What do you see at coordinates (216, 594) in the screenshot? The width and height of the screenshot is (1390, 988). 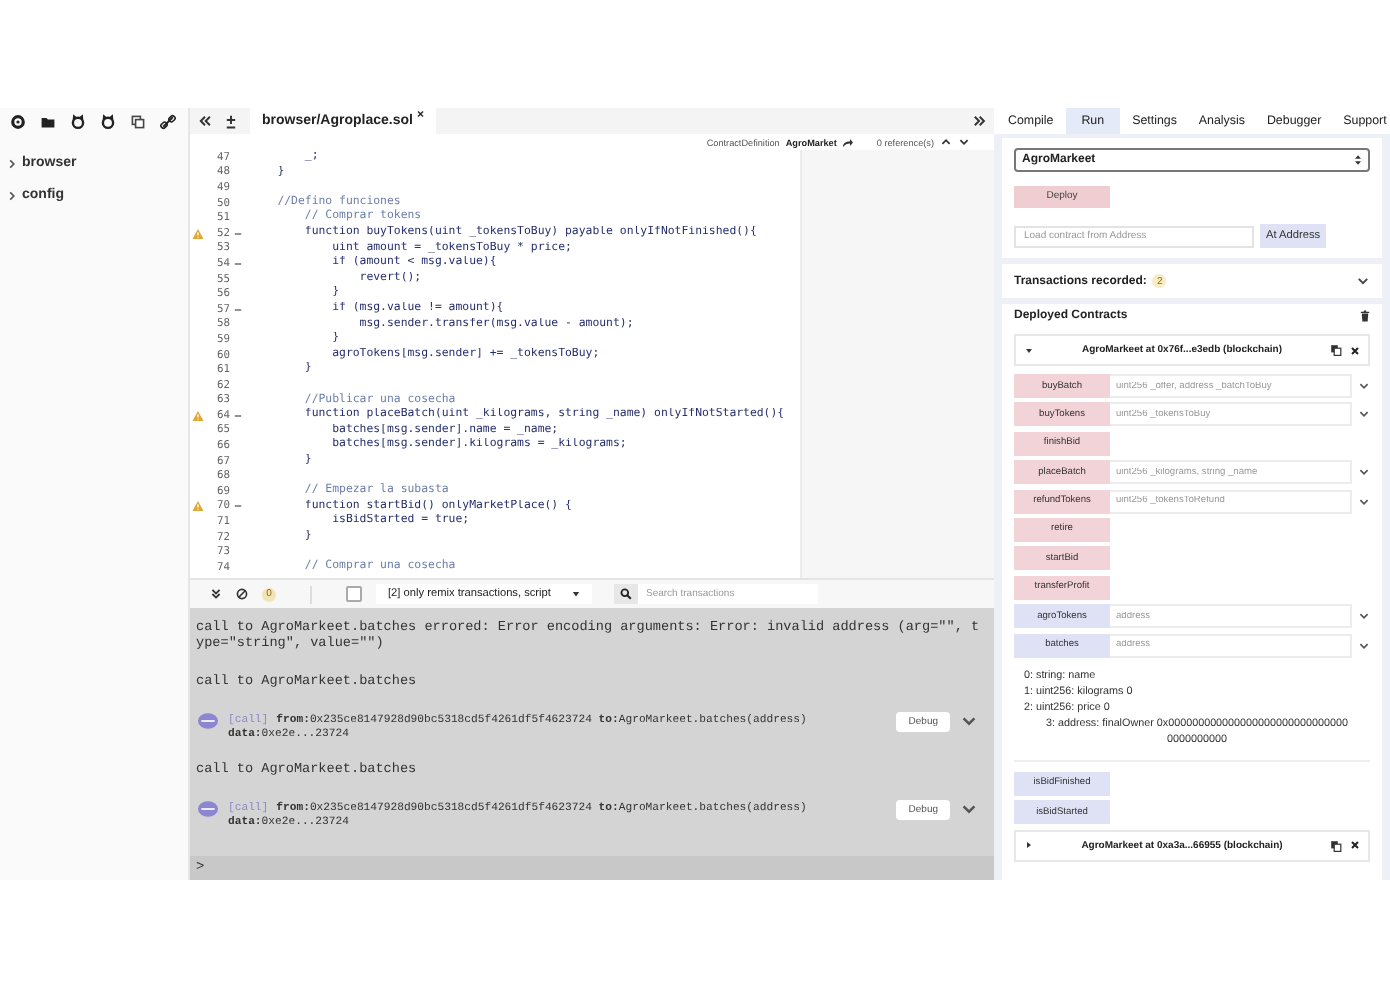 I see `double-chevron-down-icon` at bounding box center [216, 594].